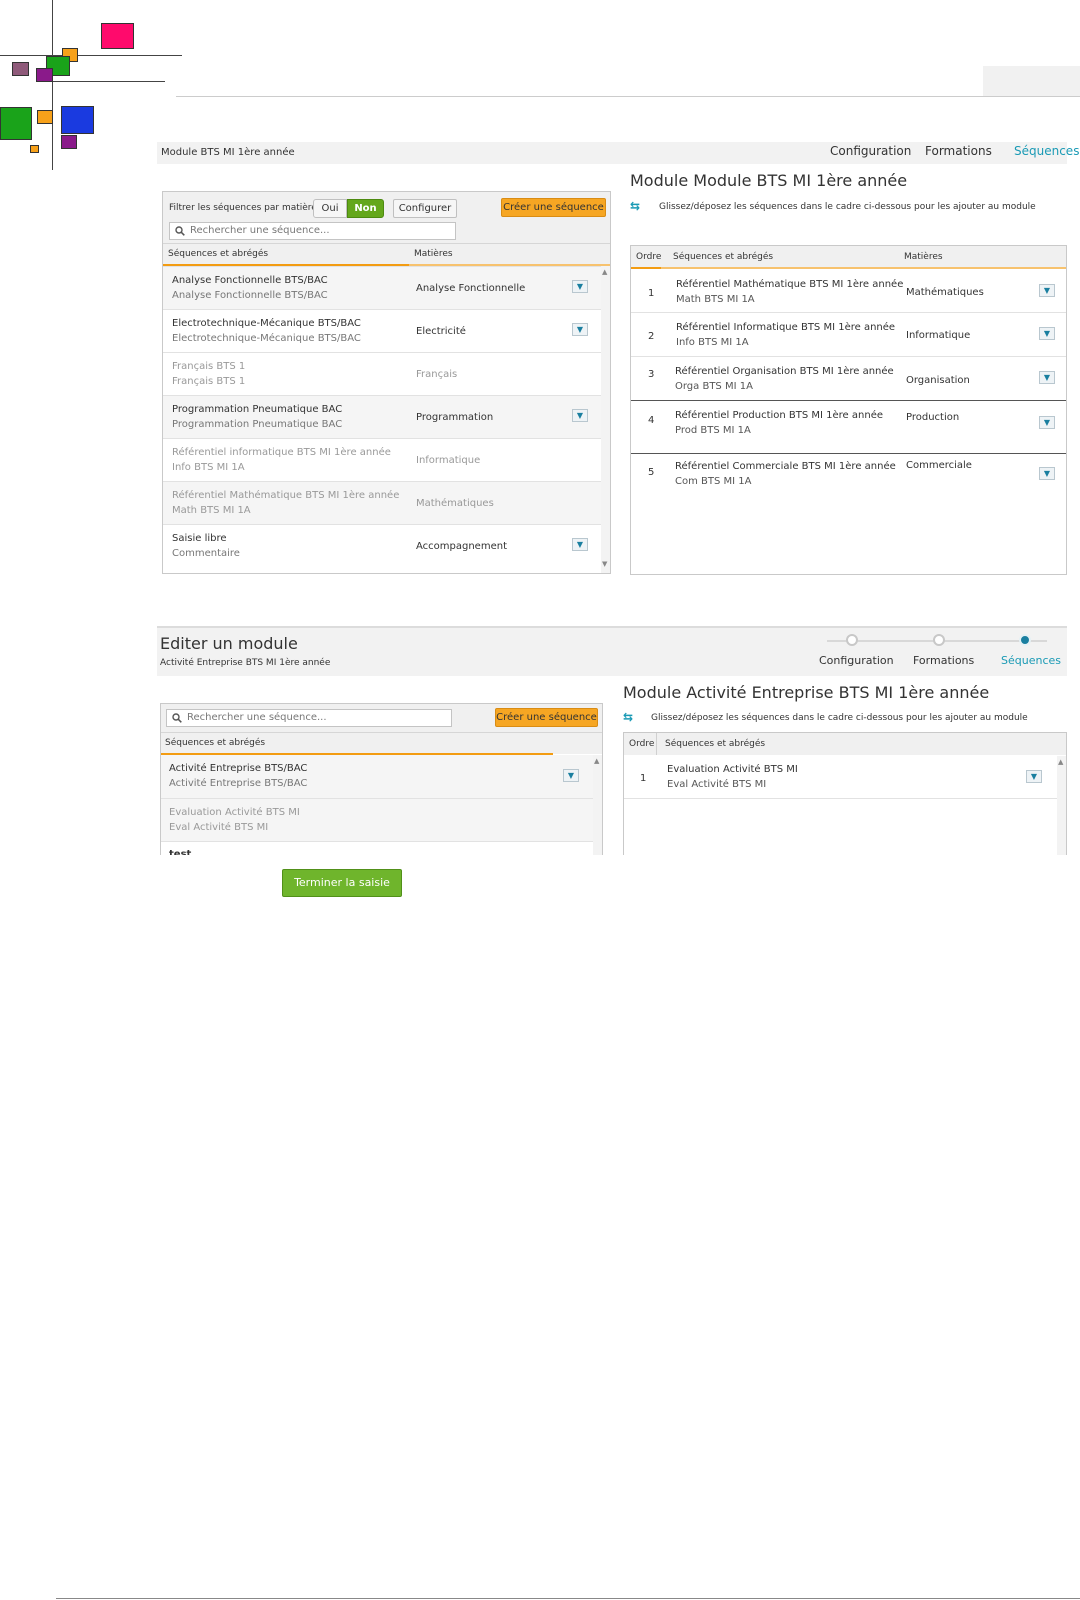  Describe the element at coordinates (651, 293) in the screenshot. I see `row-order: 1` at that location.